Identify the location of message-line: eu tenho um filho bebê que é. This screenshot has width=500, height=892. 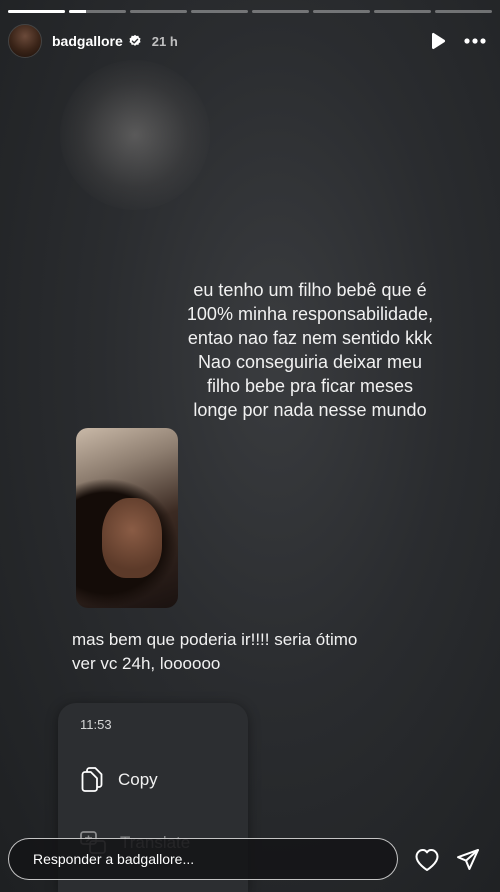
(310, 290).